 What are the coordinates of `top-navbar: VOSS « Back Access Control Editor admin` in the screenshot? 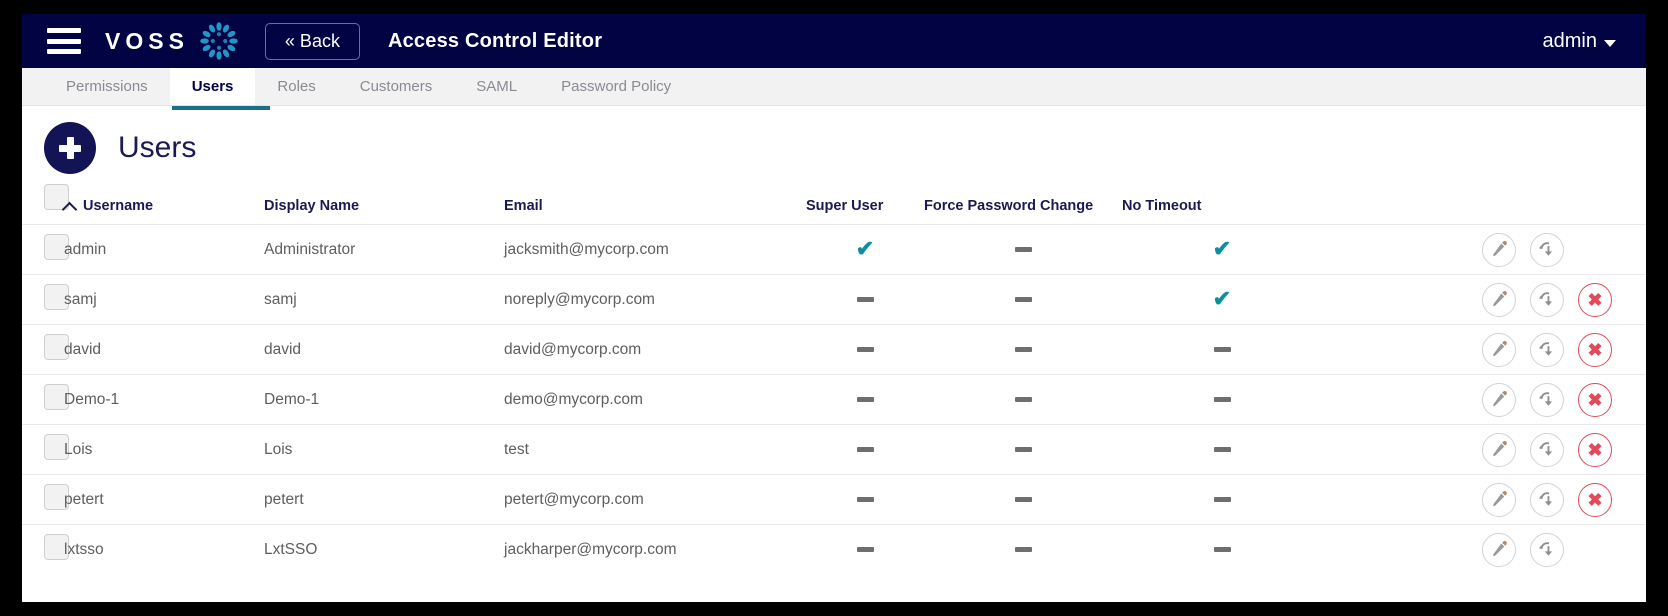 It's located at (834, 41).